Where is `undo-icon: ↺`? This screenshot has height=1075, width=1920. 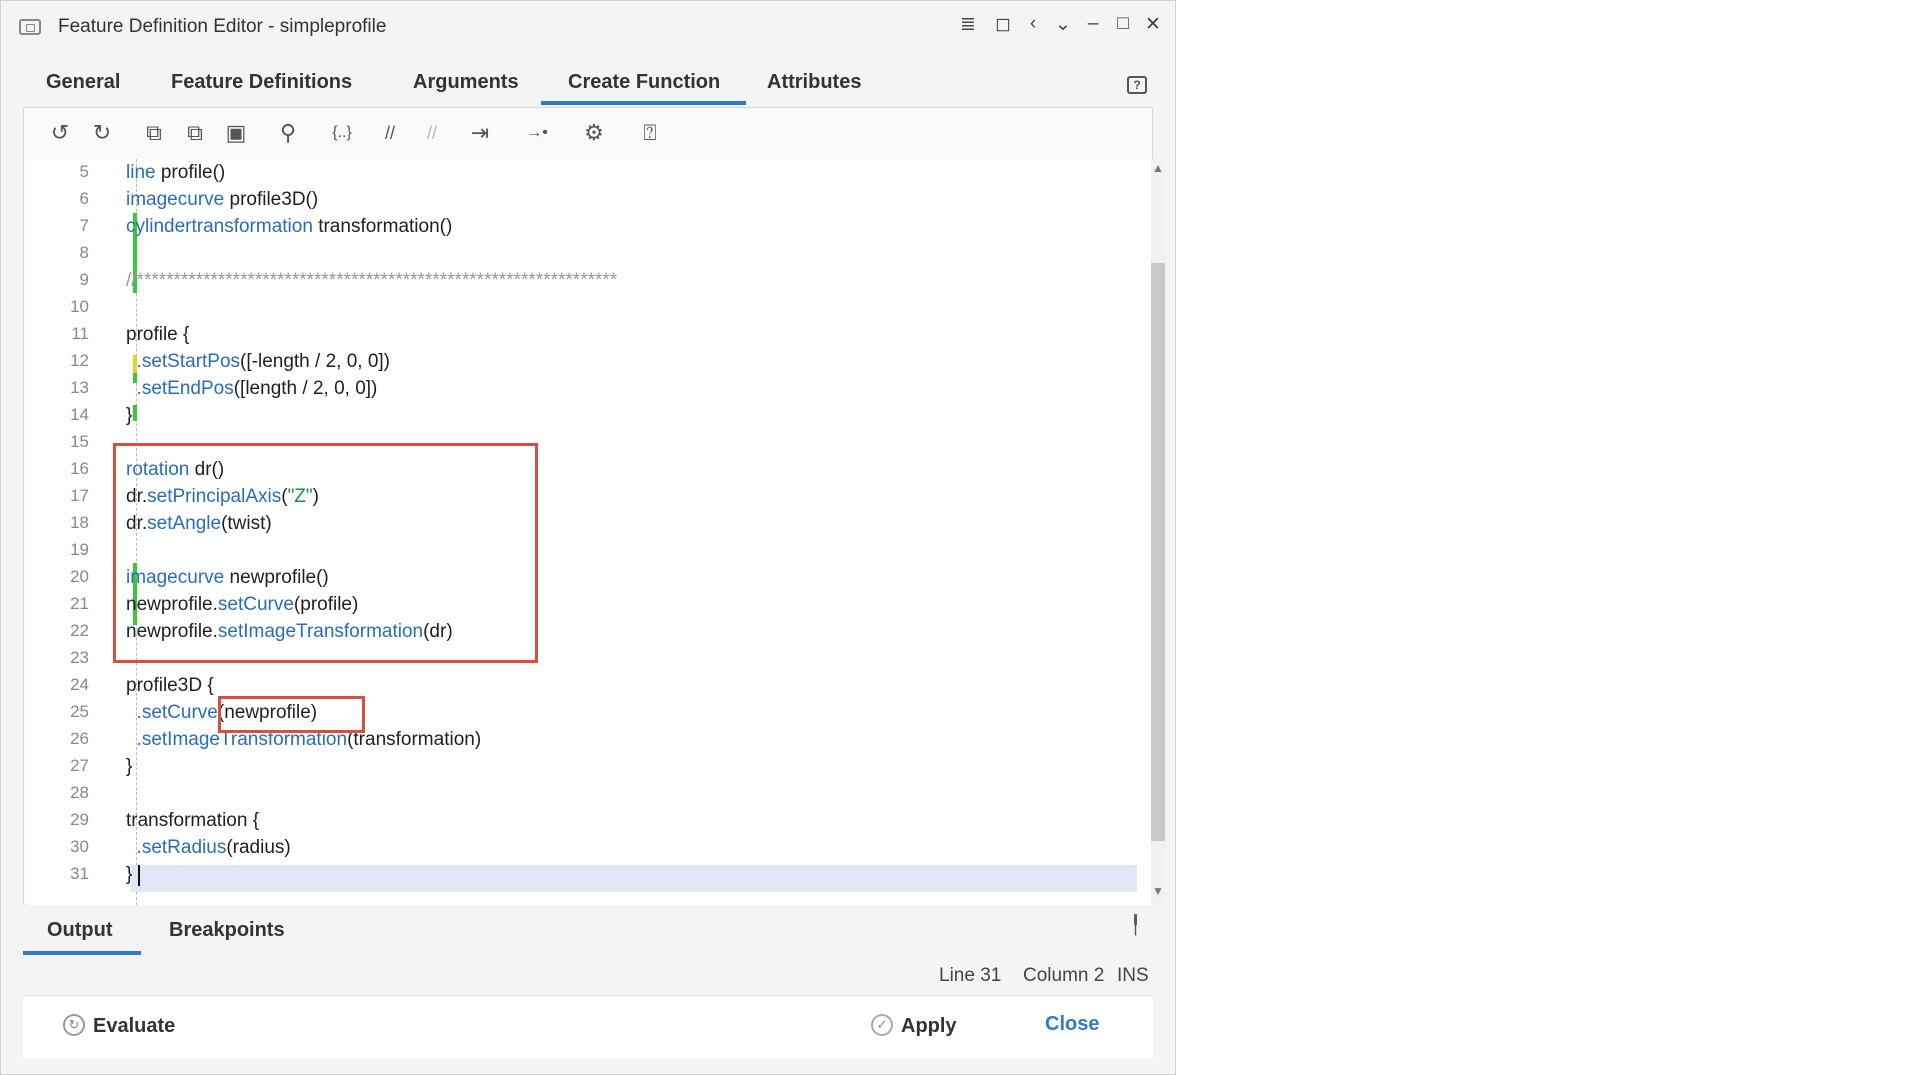 undo-icon: ↺ is located at coordinates (60, 134).